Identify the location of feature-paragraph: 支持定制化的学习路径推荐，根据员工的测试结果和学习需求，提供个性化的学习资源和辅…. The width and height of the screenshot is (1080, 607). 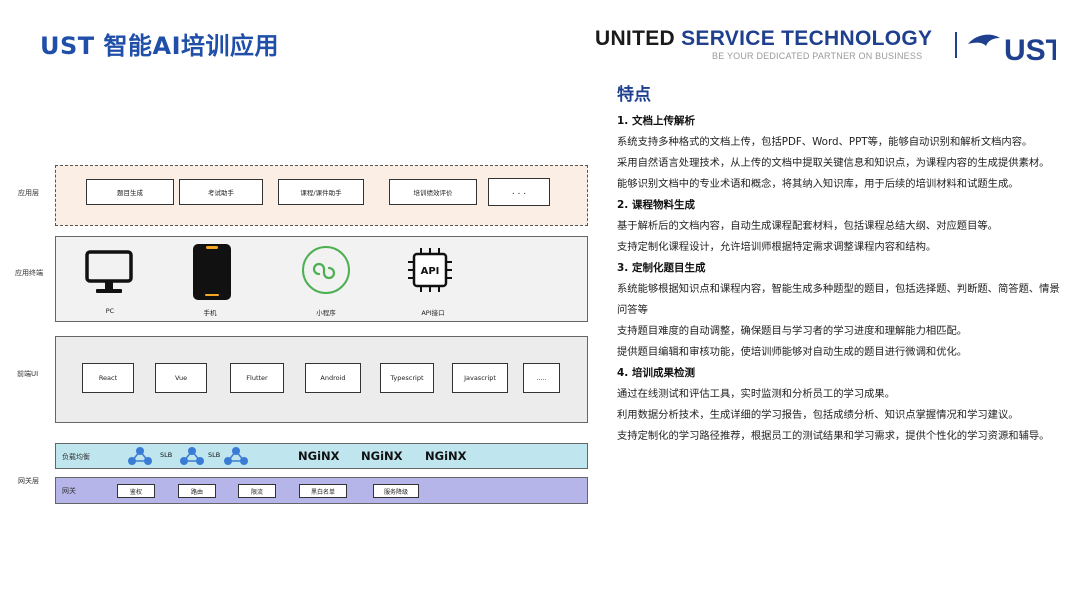
(833, 436).